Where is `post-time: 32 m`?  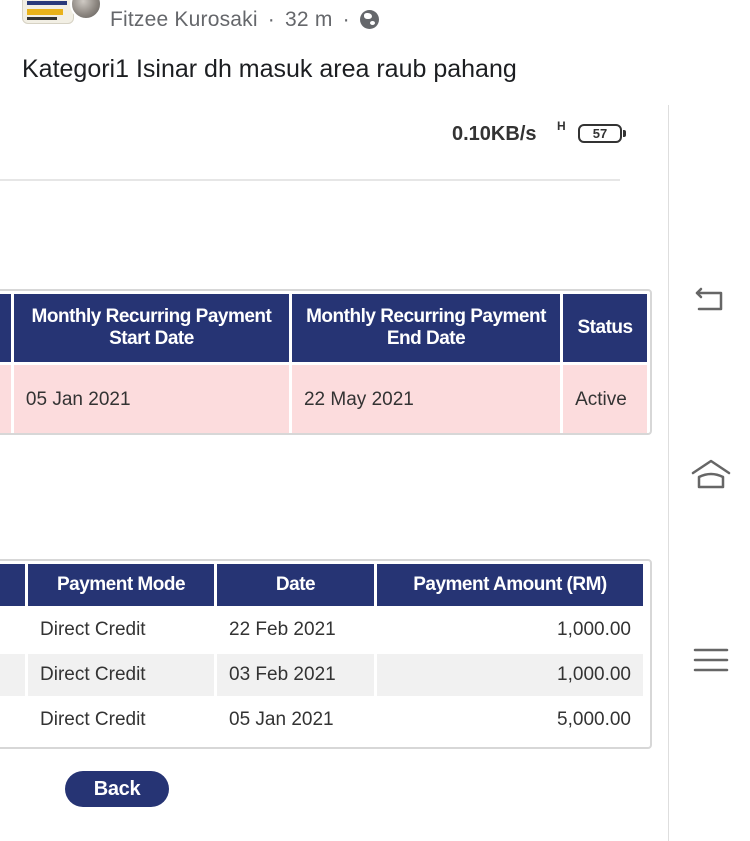 post-time: 32 m is located at coordinates (309, 19).